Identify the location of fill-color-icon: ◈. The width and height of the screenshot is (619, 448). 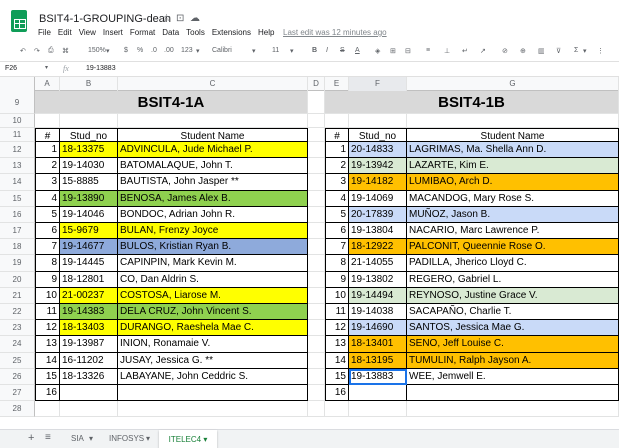
(377, 51).